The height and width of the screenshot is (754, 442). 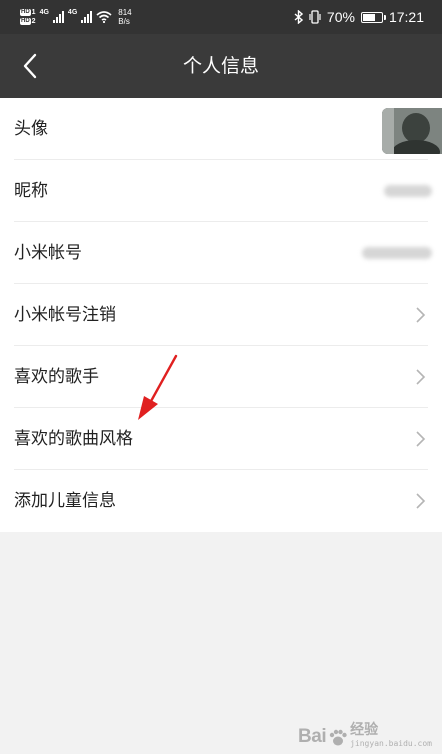 What do you see at coordinates (412, 131) in the screenshot?
I see `avatar` at bounding box center [412, 131].